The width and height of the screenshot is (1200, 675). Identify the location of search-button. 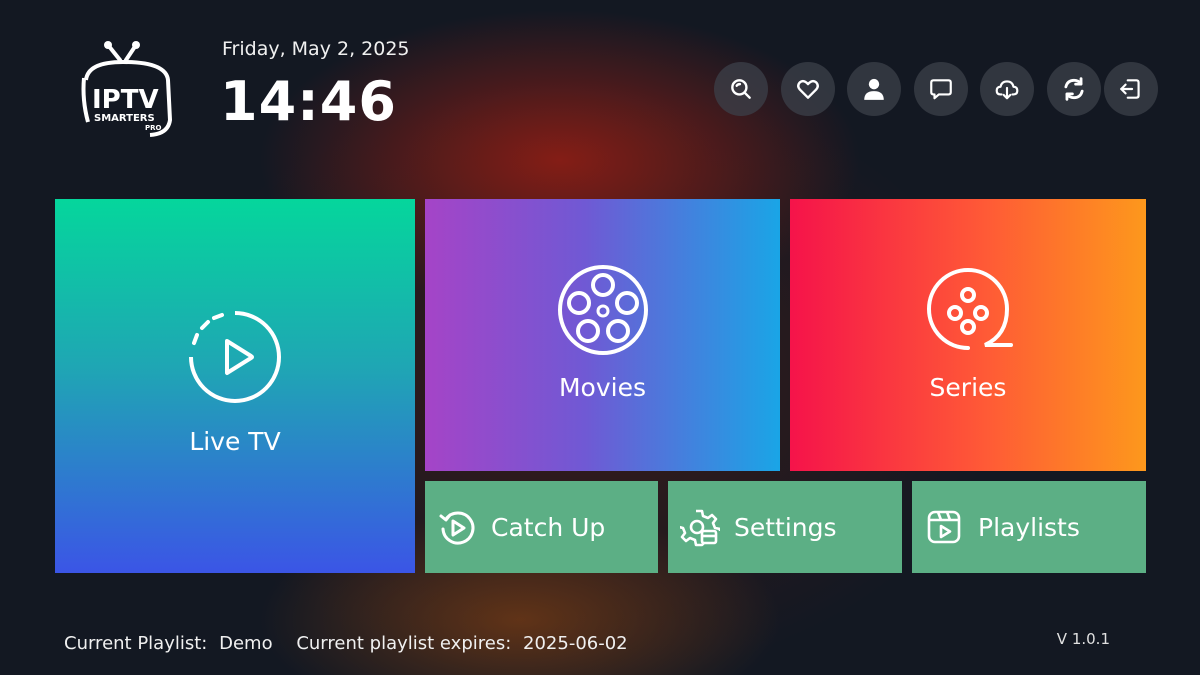
(741, 89).